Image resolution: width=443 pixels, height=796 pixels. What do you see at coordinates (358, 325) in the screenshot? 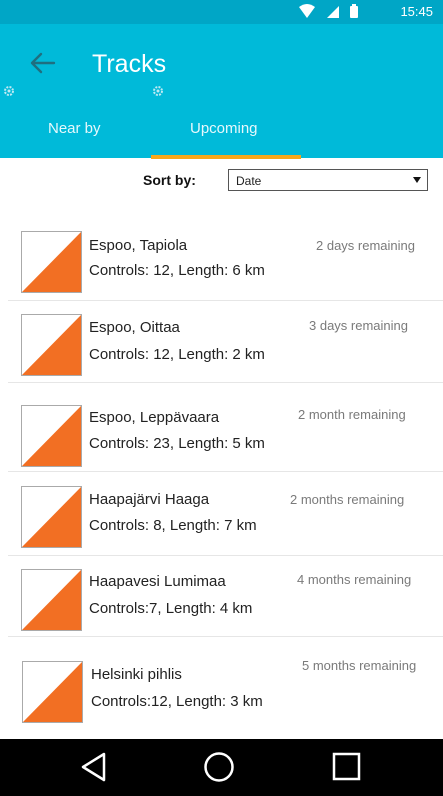
I see `track-remaining: 3 days remaining` at bounding box center [358, 325].